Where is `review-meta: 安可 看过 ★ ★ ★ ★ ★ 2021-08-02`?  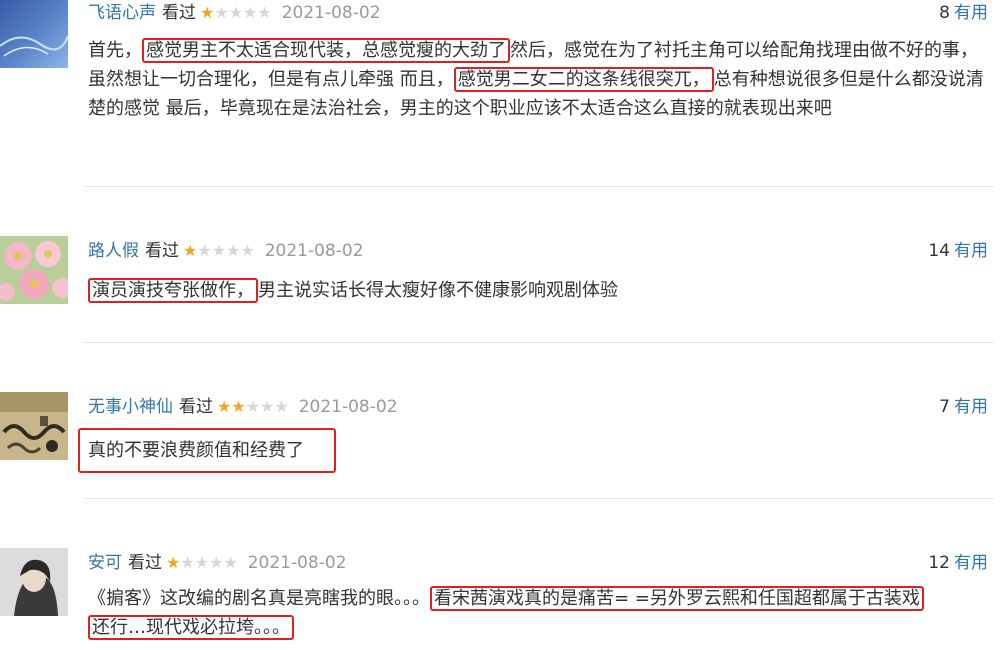
review-meta: 安可 看过 ★ ★ ★ ★ ★ 2021-08-02 is located at coordinates (217, 563).